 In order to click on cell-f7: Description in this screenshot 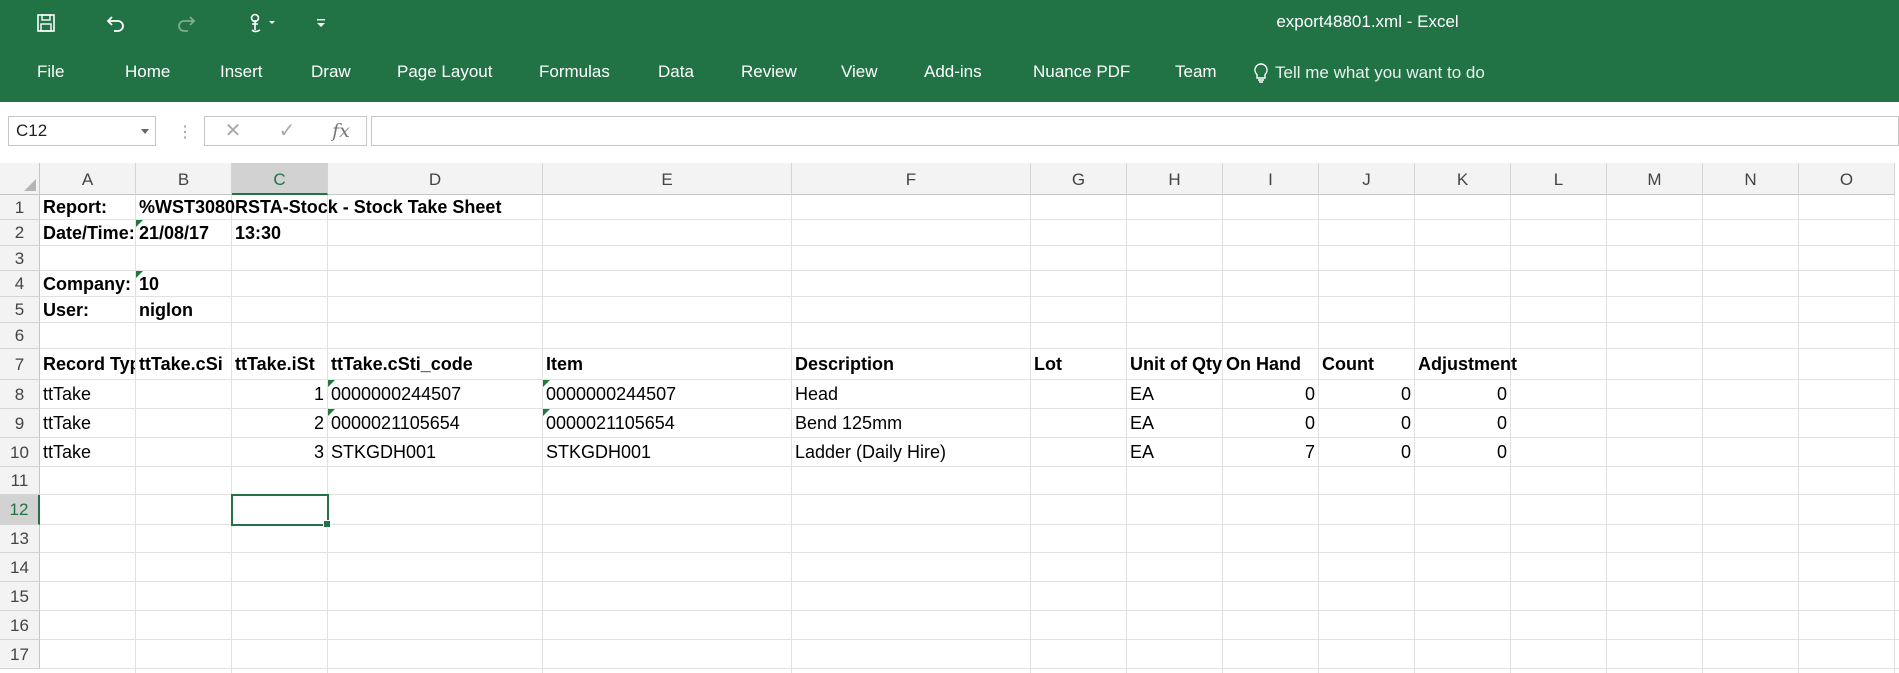, I will do `click(911, 364)`.